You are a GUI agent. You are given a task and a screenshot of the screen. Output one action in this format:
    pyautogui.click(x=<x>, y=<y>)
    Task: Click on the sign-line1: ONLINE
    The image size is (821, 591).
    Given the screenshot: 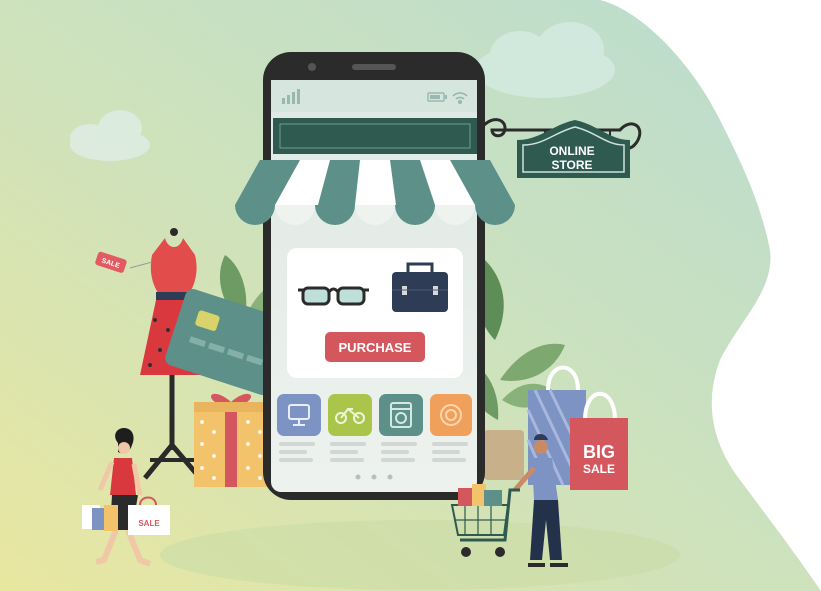 What is the action you would take?
    pyautogui.click(x=571, y=151)
    